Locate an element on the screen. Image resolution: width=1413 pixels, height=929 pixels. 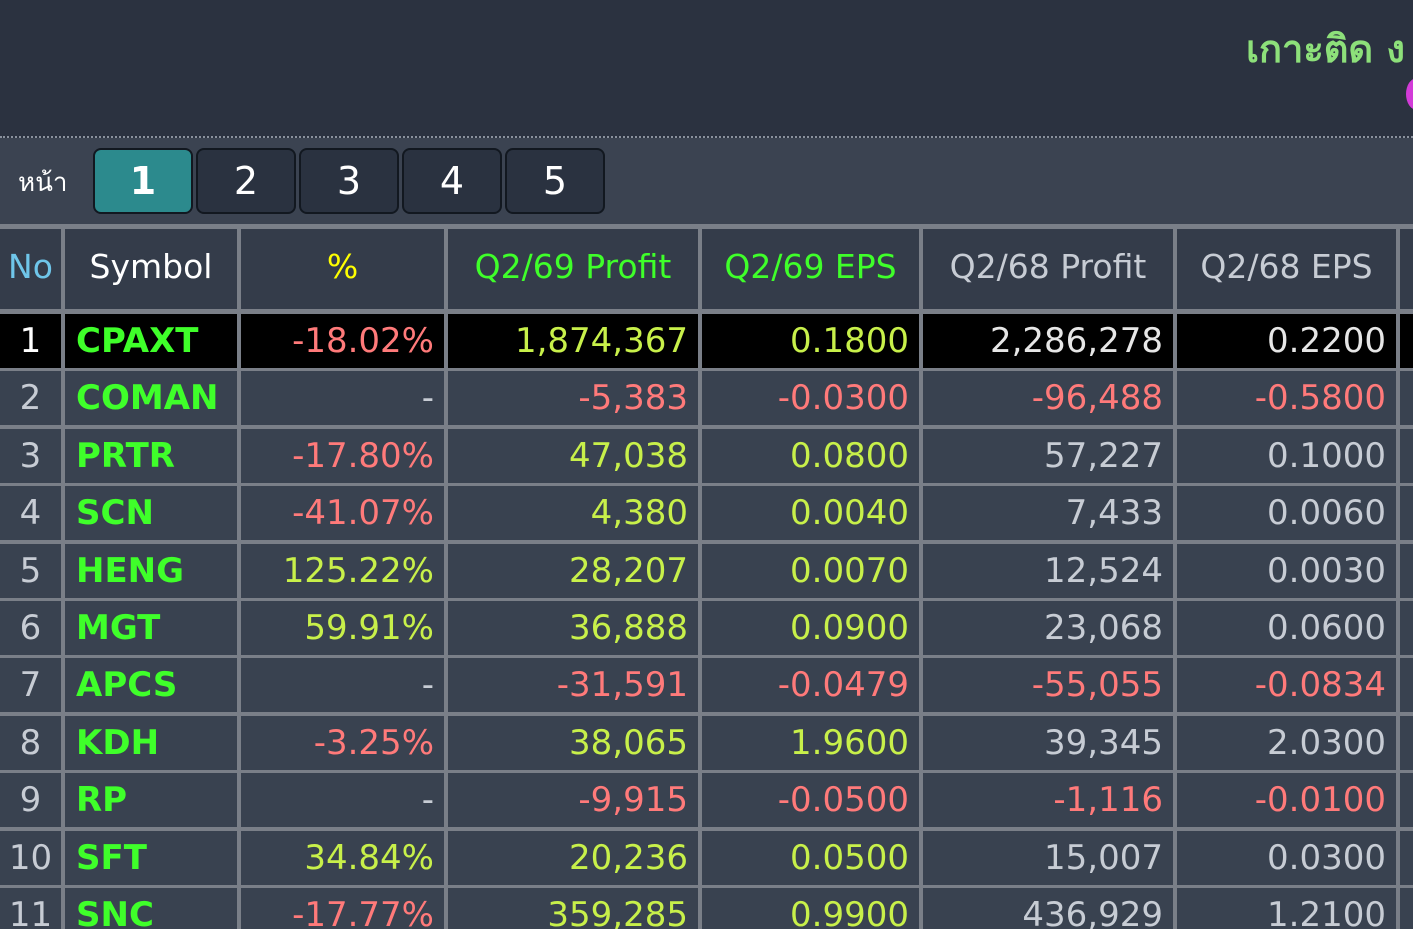
cell-symbol: RP is located at coordinates (151, 800).